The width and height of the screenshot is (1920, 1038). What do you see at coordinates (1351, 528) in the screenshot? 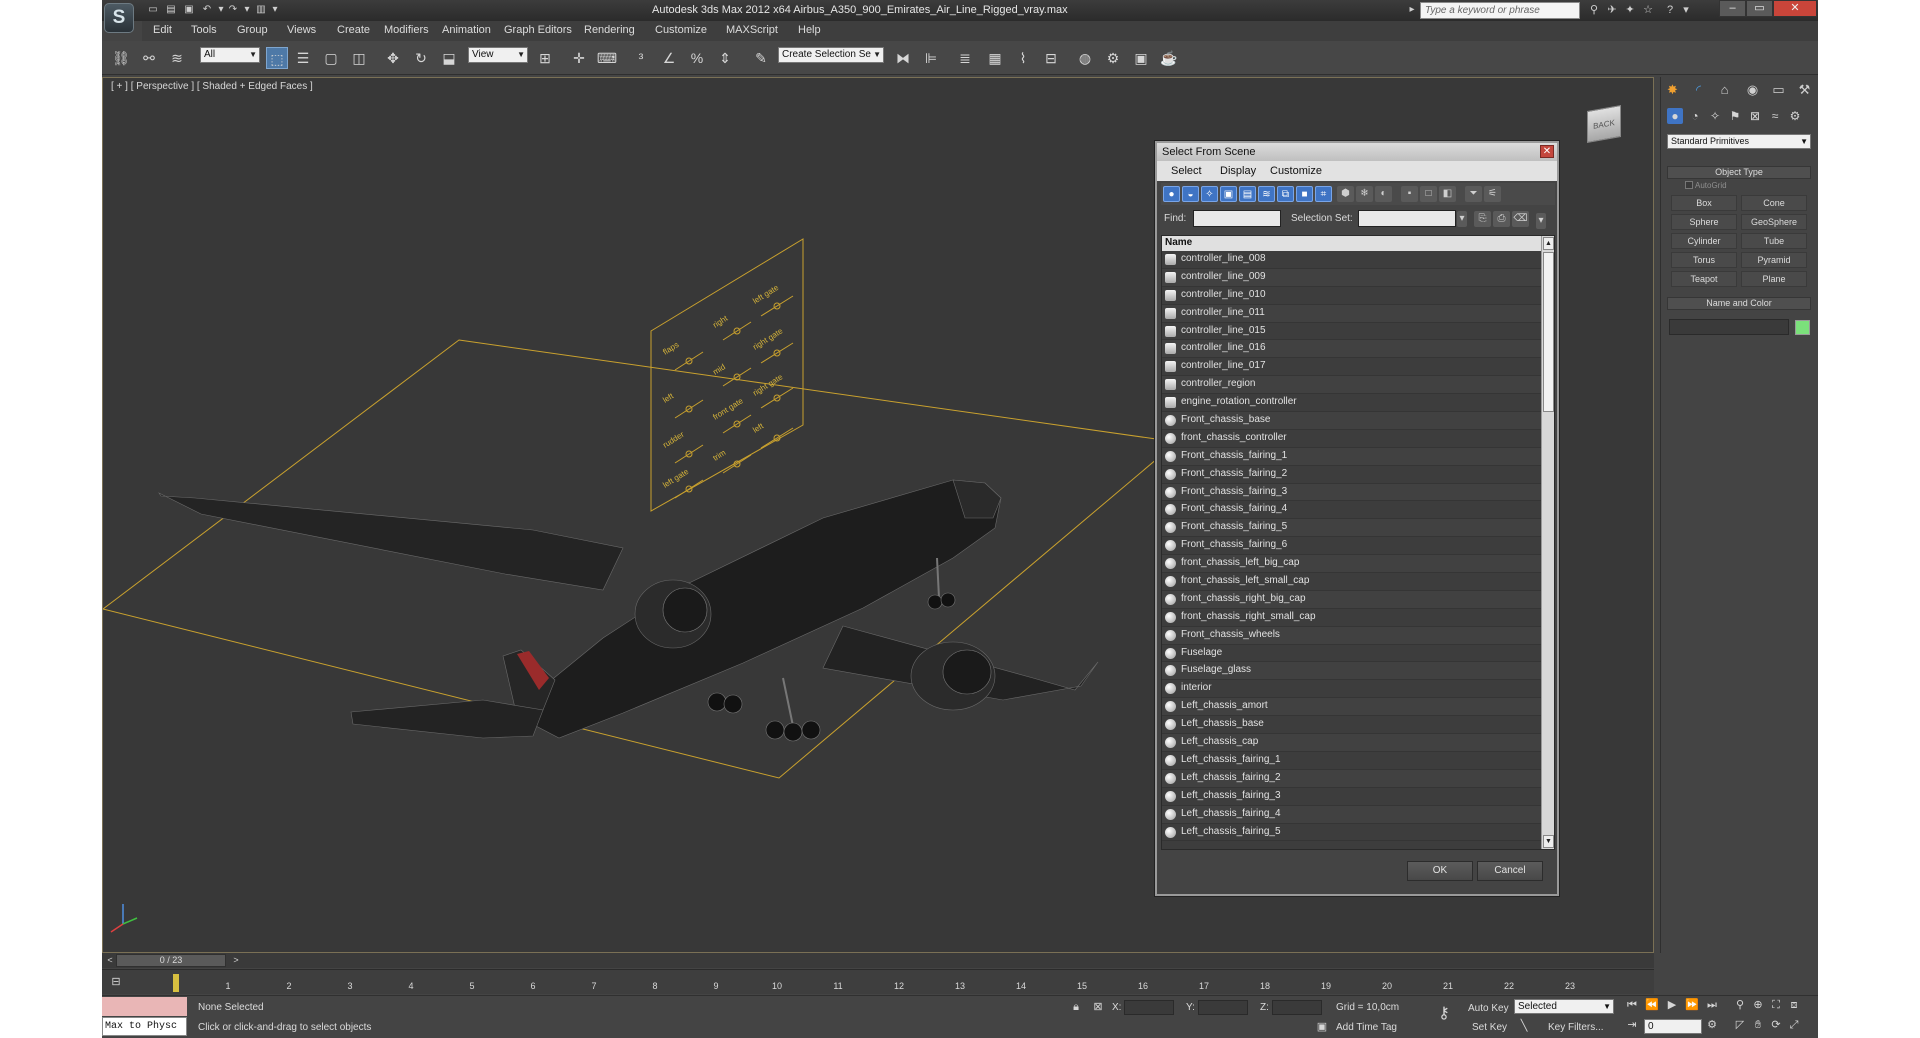
I see `list-item: Front_chassis_fairing_5` at bounding box center [1351, 528].